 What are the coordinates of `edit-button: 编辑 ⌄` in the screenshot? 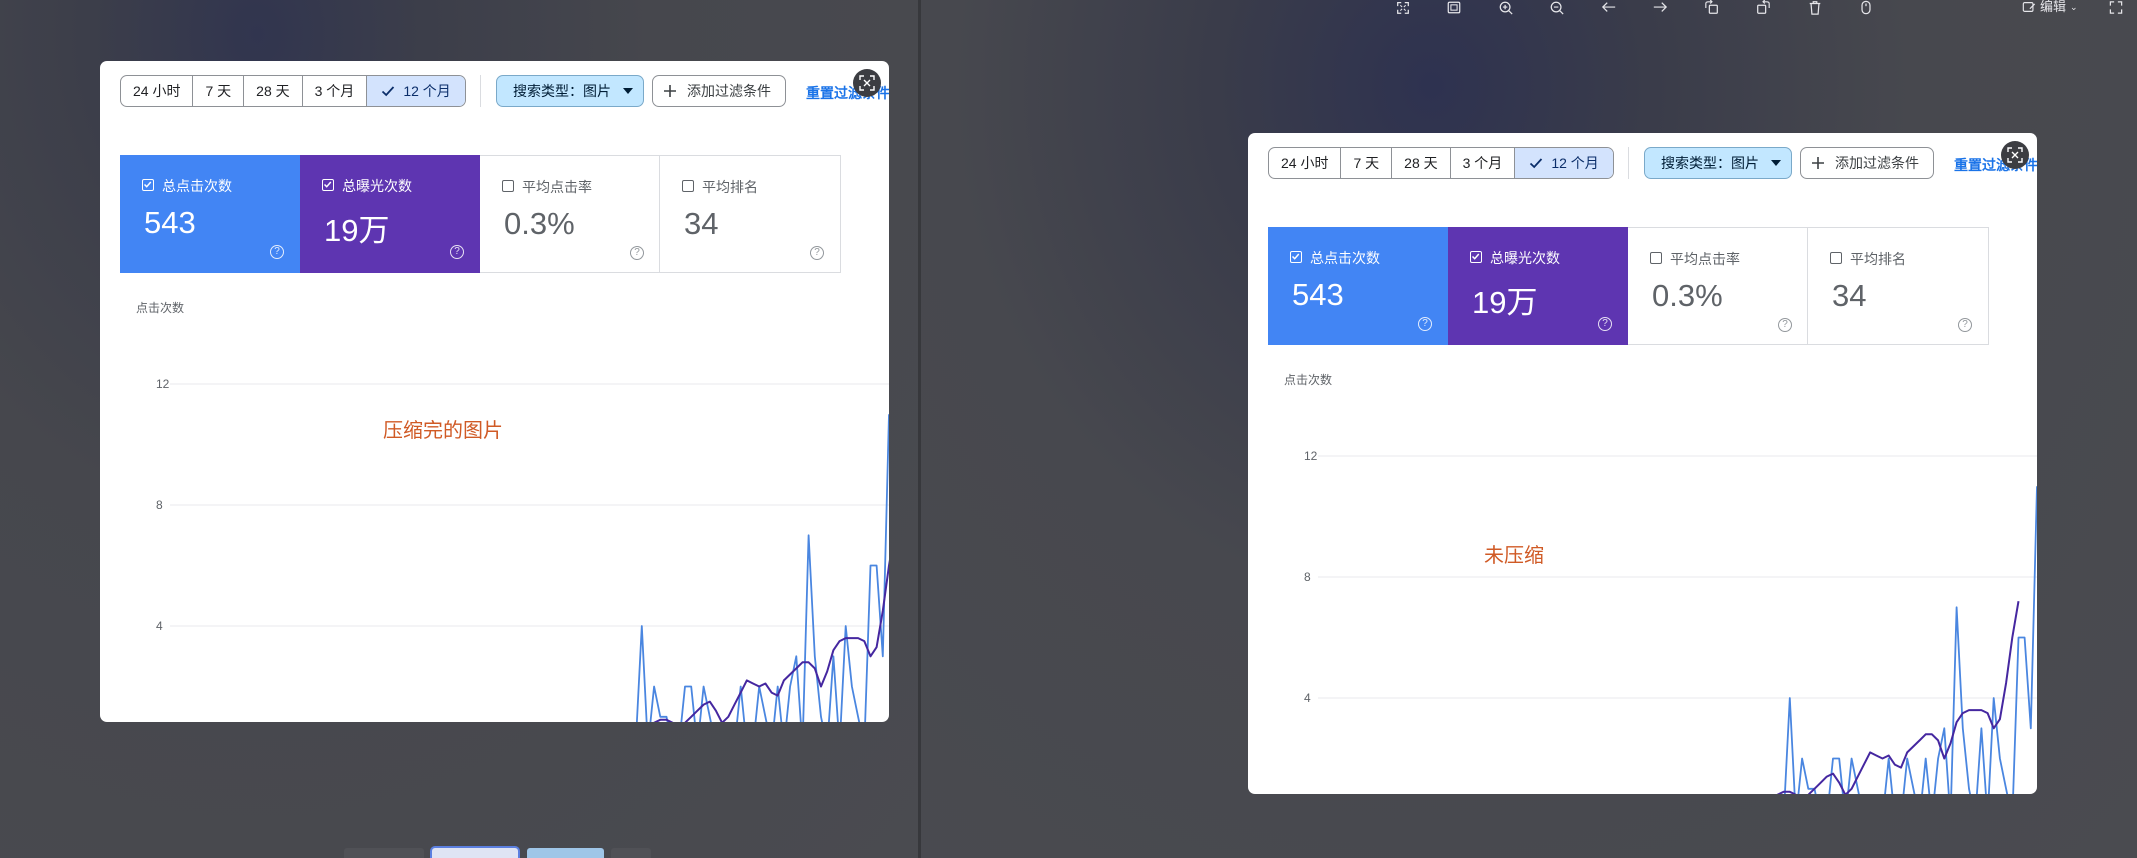 It's located at (2050, 8).